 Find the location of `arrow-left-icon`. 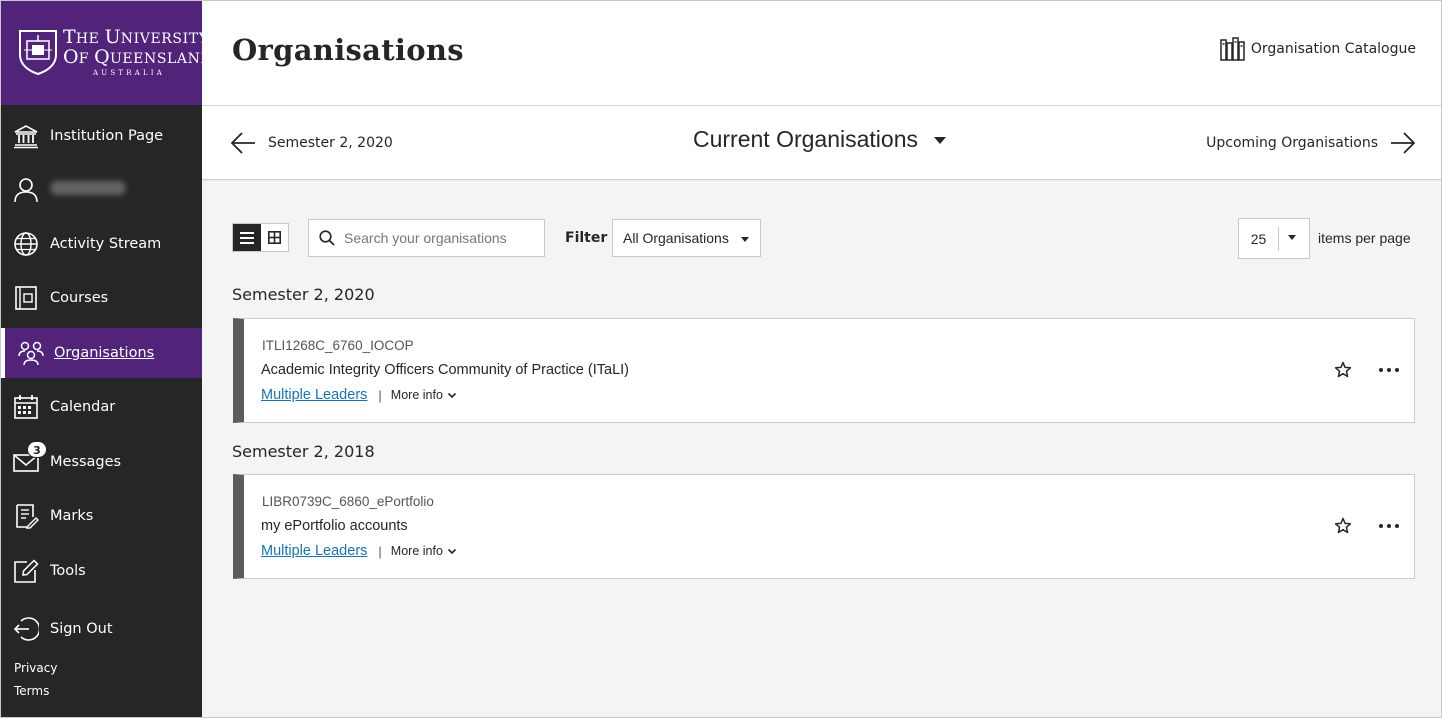

arrow-left-icon is located at coordinates (242, 143).